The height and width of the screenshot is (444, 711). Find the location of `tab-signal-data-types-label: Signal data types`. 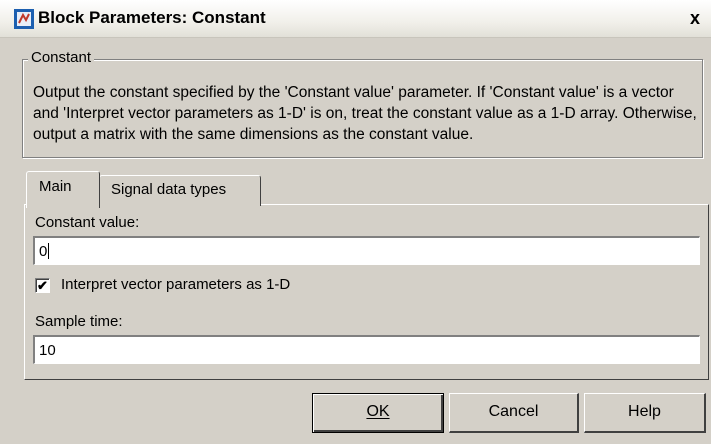

tab-signal-data-types-label: Signal data types is located at coordinates (169, 189).